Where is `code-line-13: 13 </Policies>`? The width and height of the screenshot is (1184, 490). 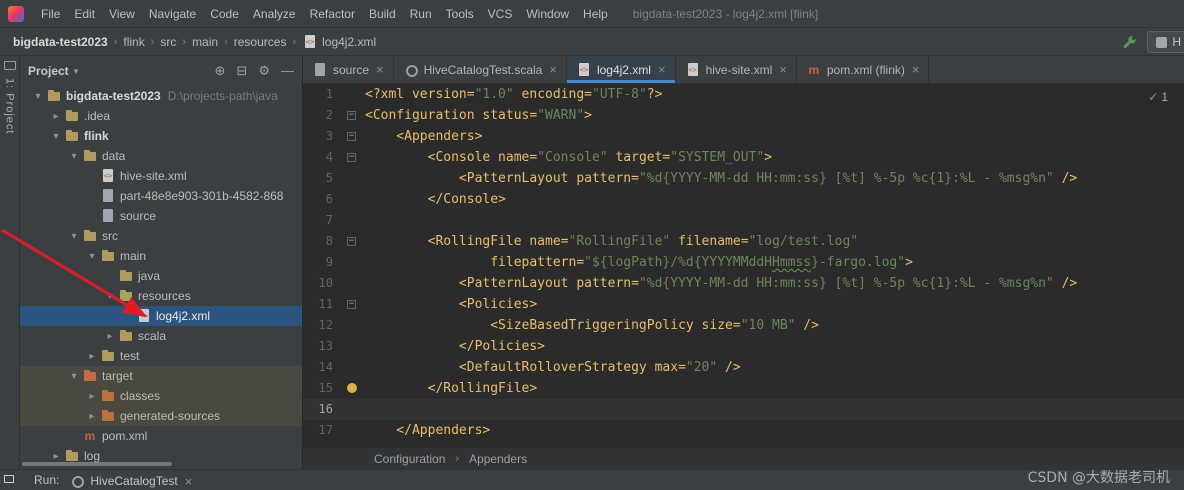
code-line-13: 13 </Policies> is located at coordinates (743, 346).